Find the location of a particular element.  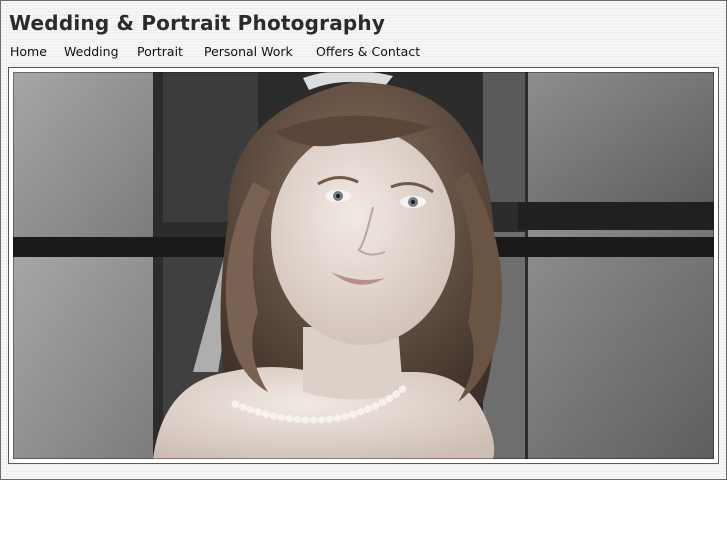

nav-link-portrait: Portrait is located at coordinates (160, 52).